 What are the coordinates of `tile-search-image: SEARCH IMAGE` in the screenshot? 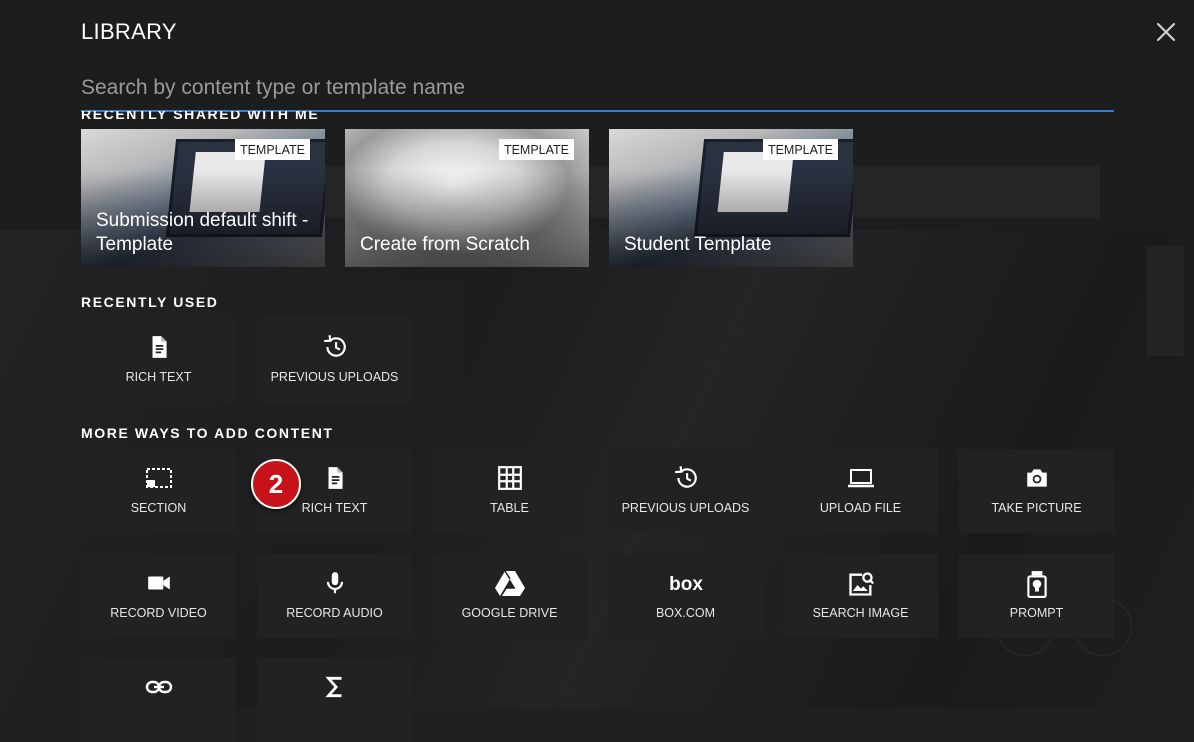 It's located at (860, 596).